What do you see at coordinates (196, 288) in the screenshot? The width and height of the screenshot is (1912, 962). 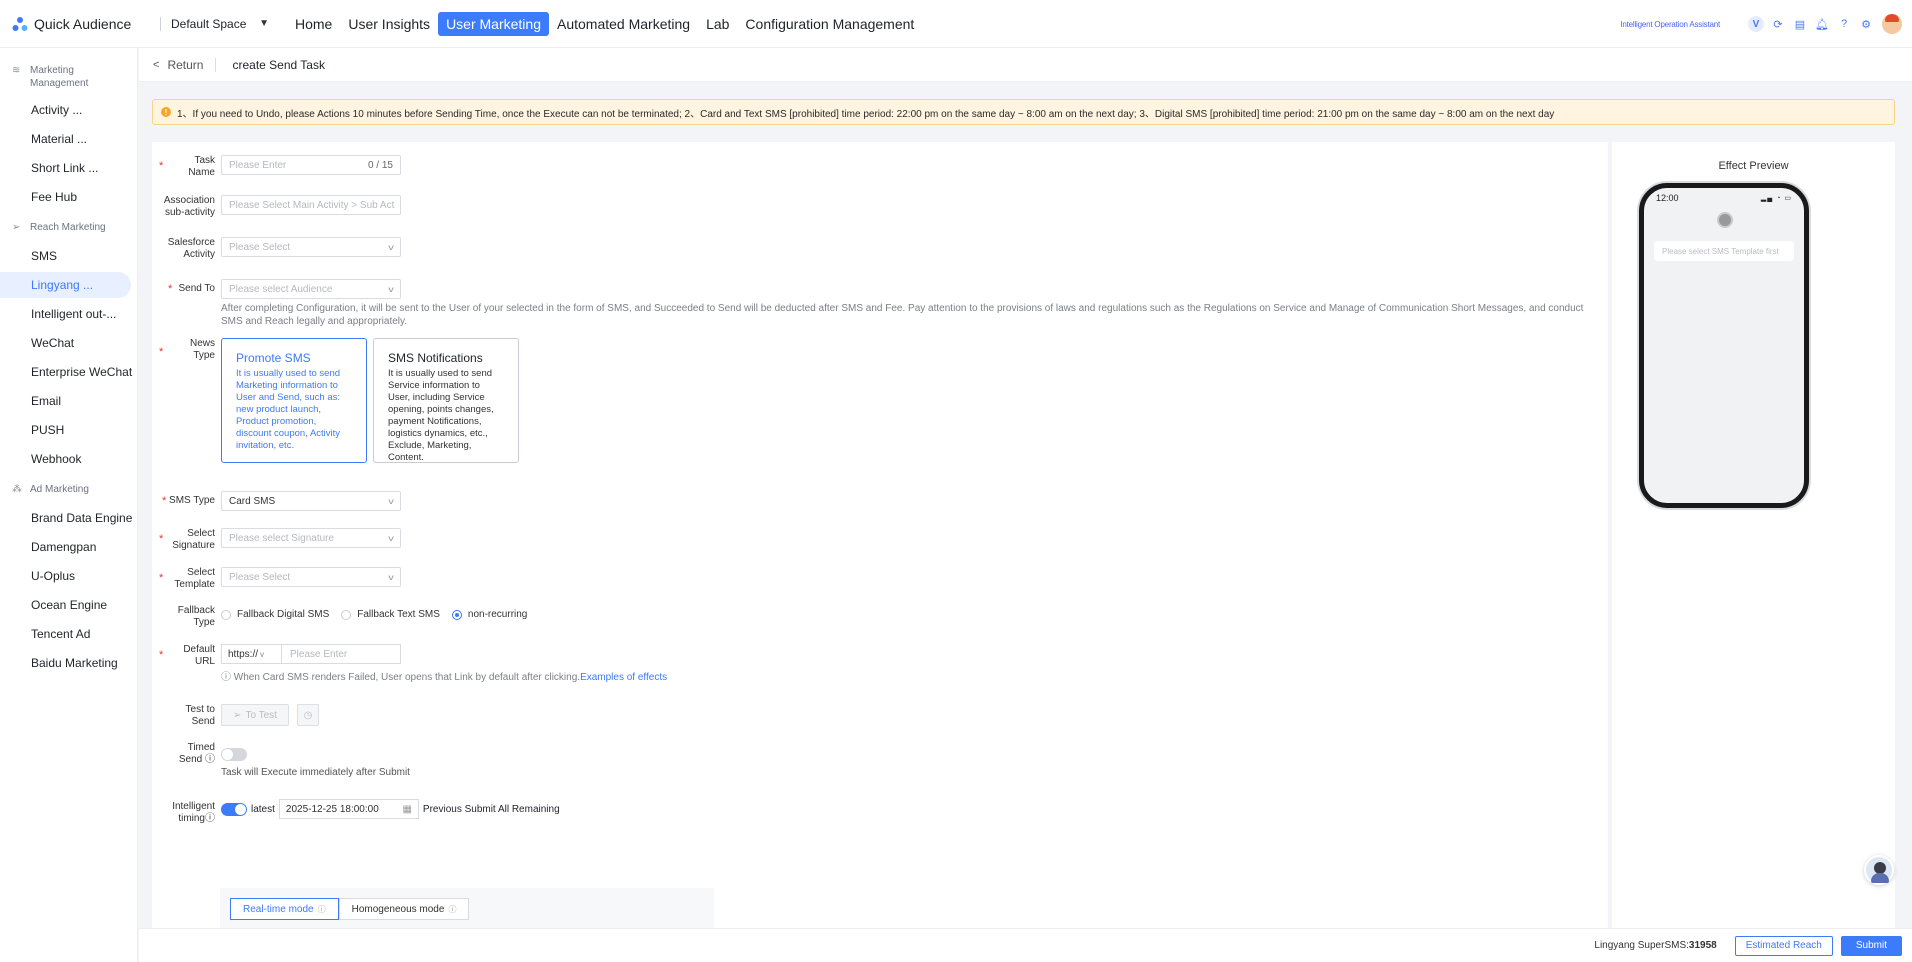 I see `send-to-label: Send To` at bounding box center [196, 288].